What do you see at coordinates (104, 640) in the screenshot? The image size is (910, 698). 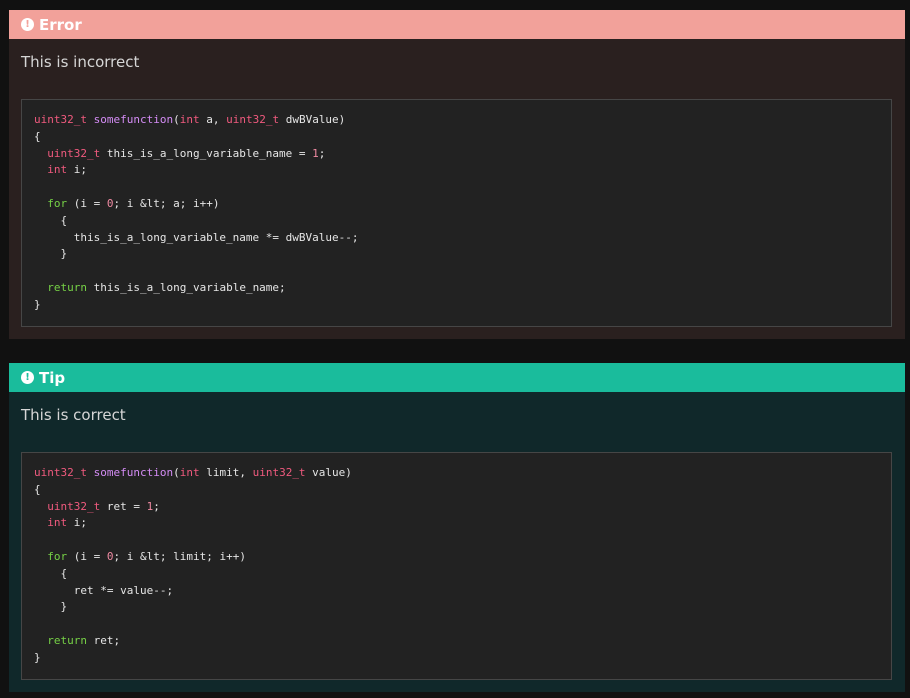 I see `code-token: ret;` at bounding box center [104, 640].